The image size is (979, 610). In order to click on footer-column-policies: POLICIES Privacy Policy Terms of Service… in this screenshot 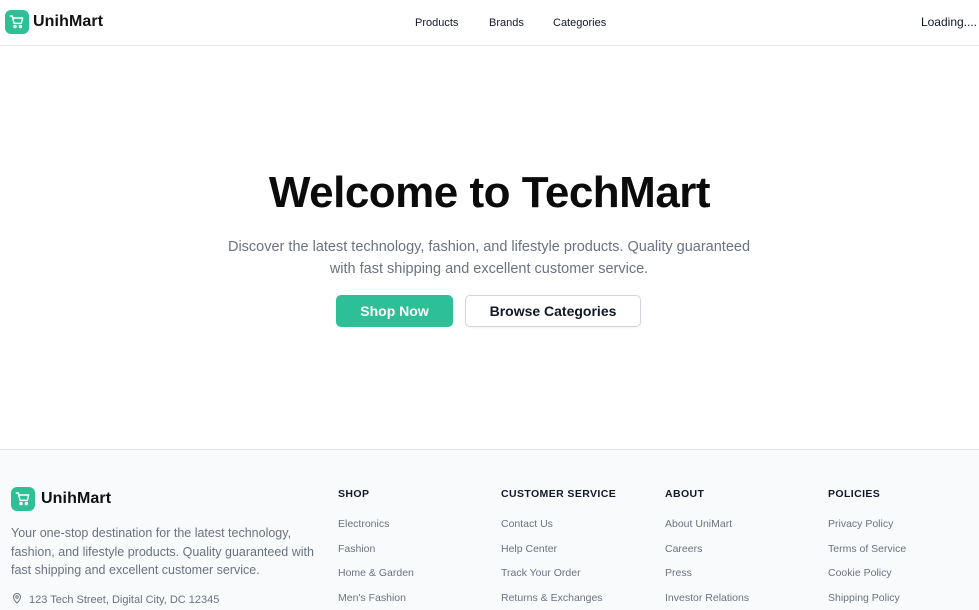, I will do `click(867, 546)`.